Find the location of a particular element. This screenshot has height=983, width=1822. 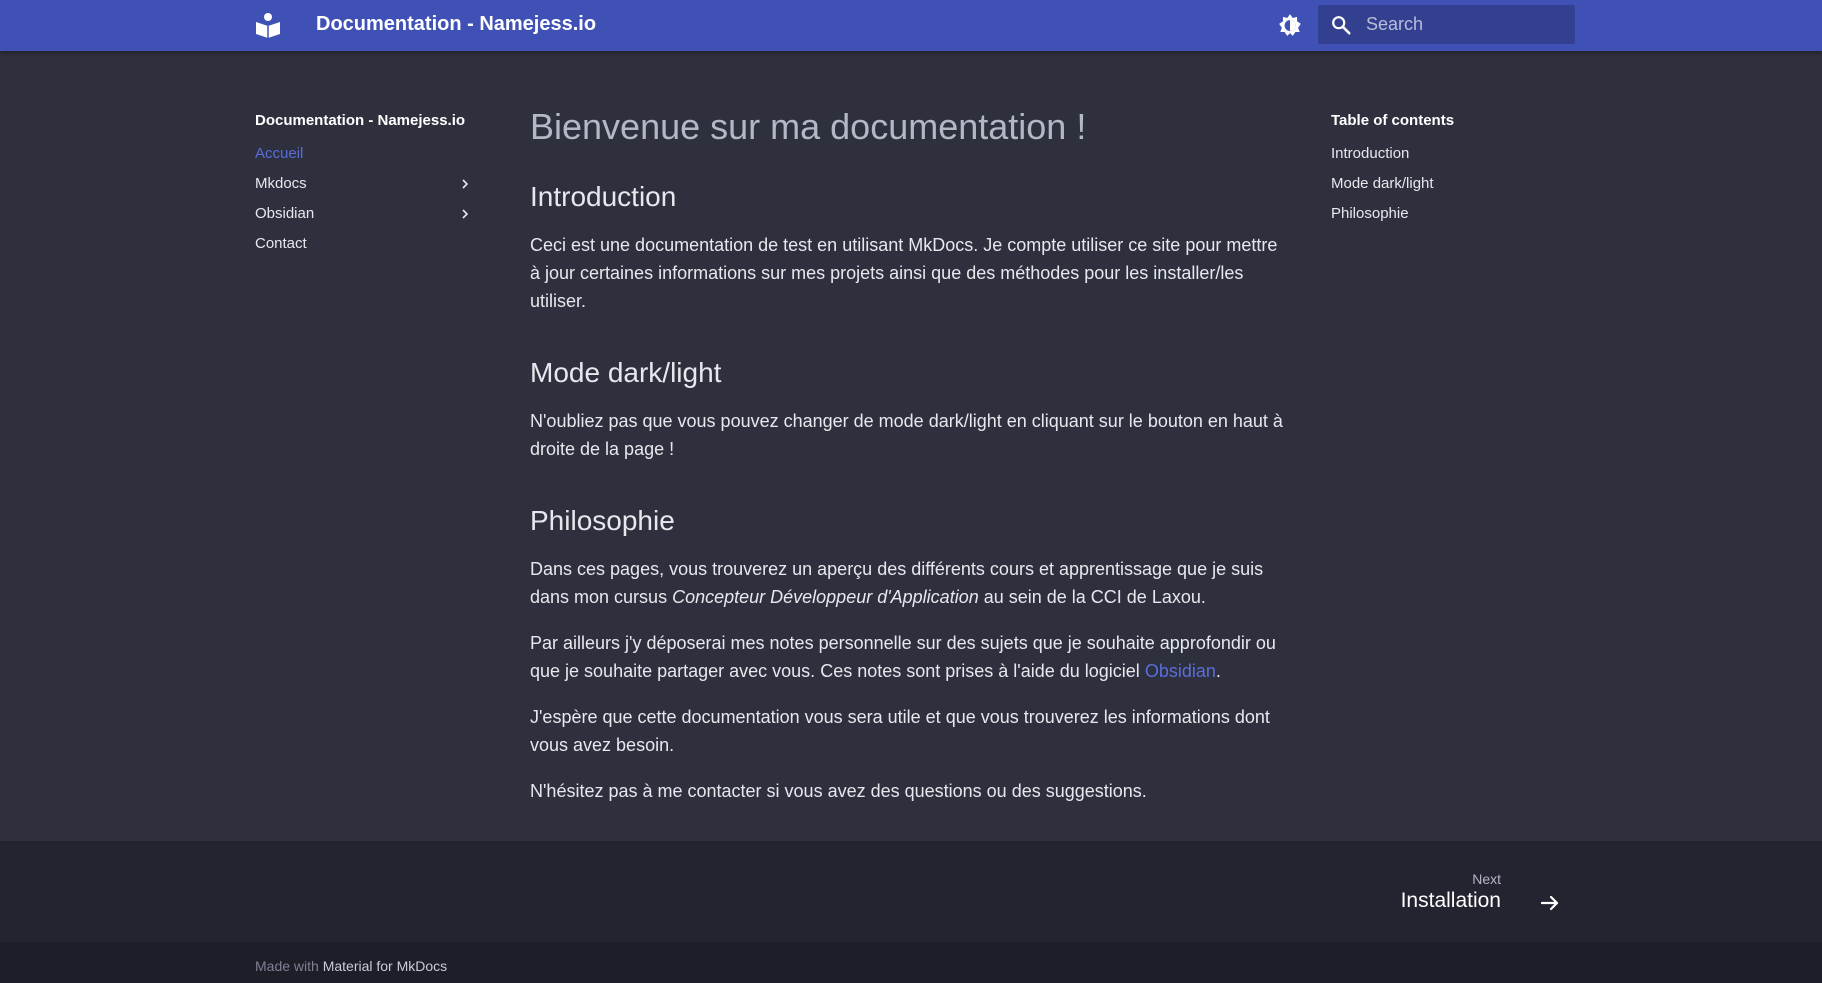

sidebar-item-label: Mkdocs is located at coordinates (281, 183).